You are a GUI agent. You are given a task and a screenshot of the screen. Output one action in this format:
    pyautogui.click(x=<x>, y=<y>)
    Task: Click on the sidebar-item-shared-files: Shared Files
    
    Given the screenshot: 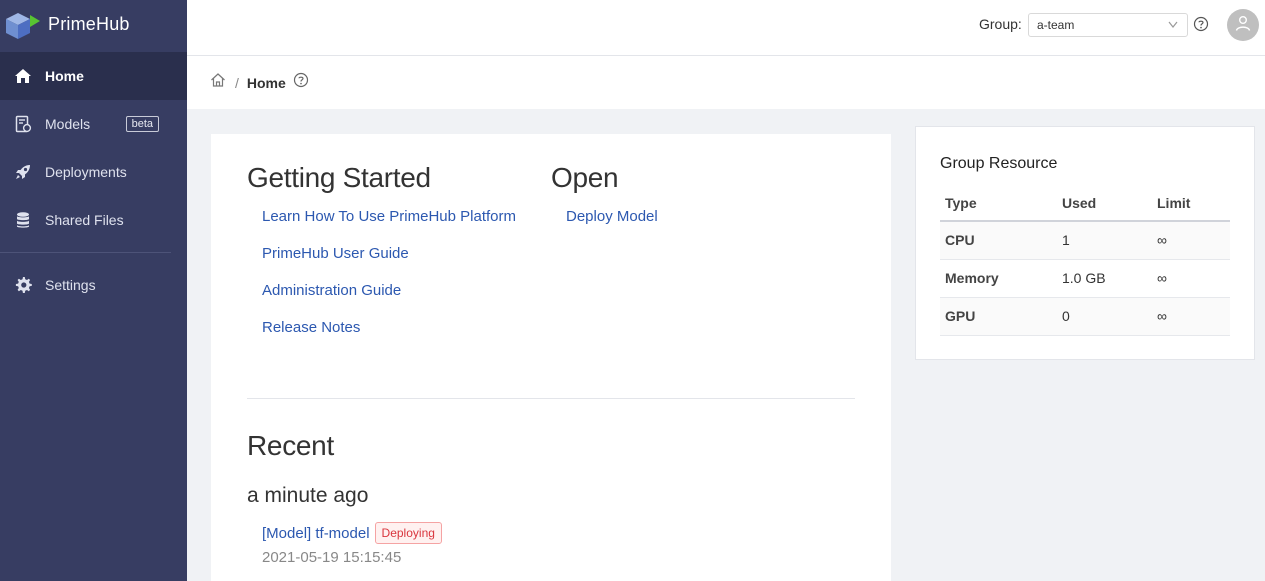 What is the action you would take?
    pyautogui.click(x=93, y=220)
    